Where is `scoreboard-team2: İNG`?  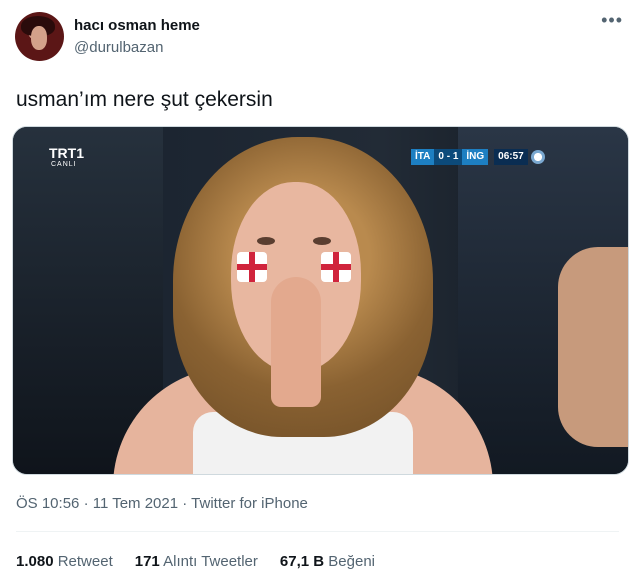
scoreboard-team2: İNG is located at coordinates (475, 157).